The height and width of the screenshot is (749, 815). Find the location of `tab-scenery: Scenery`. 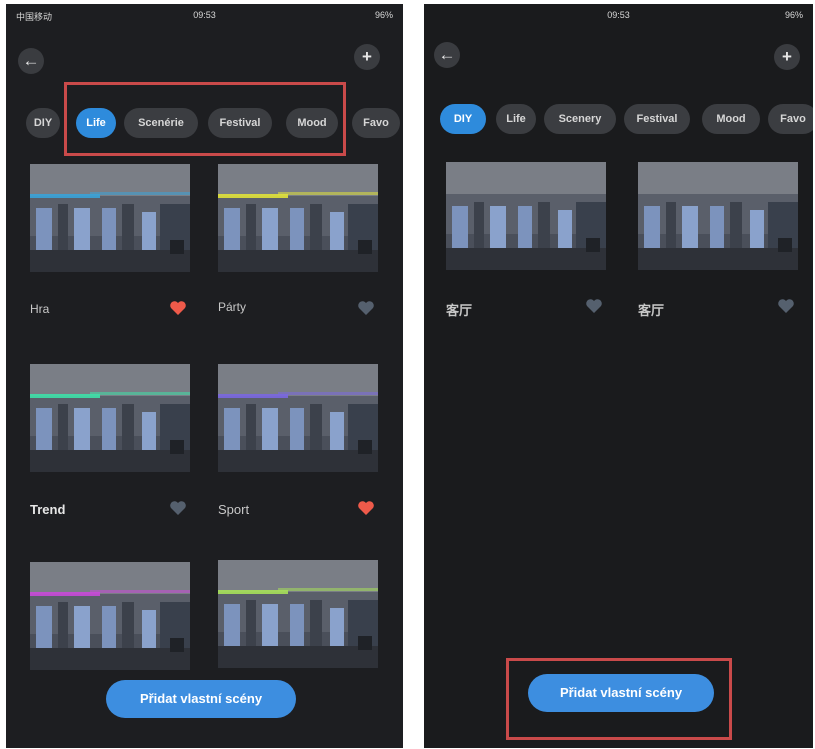

tab-scenery: Scenery is located at coordinates (580, 119).